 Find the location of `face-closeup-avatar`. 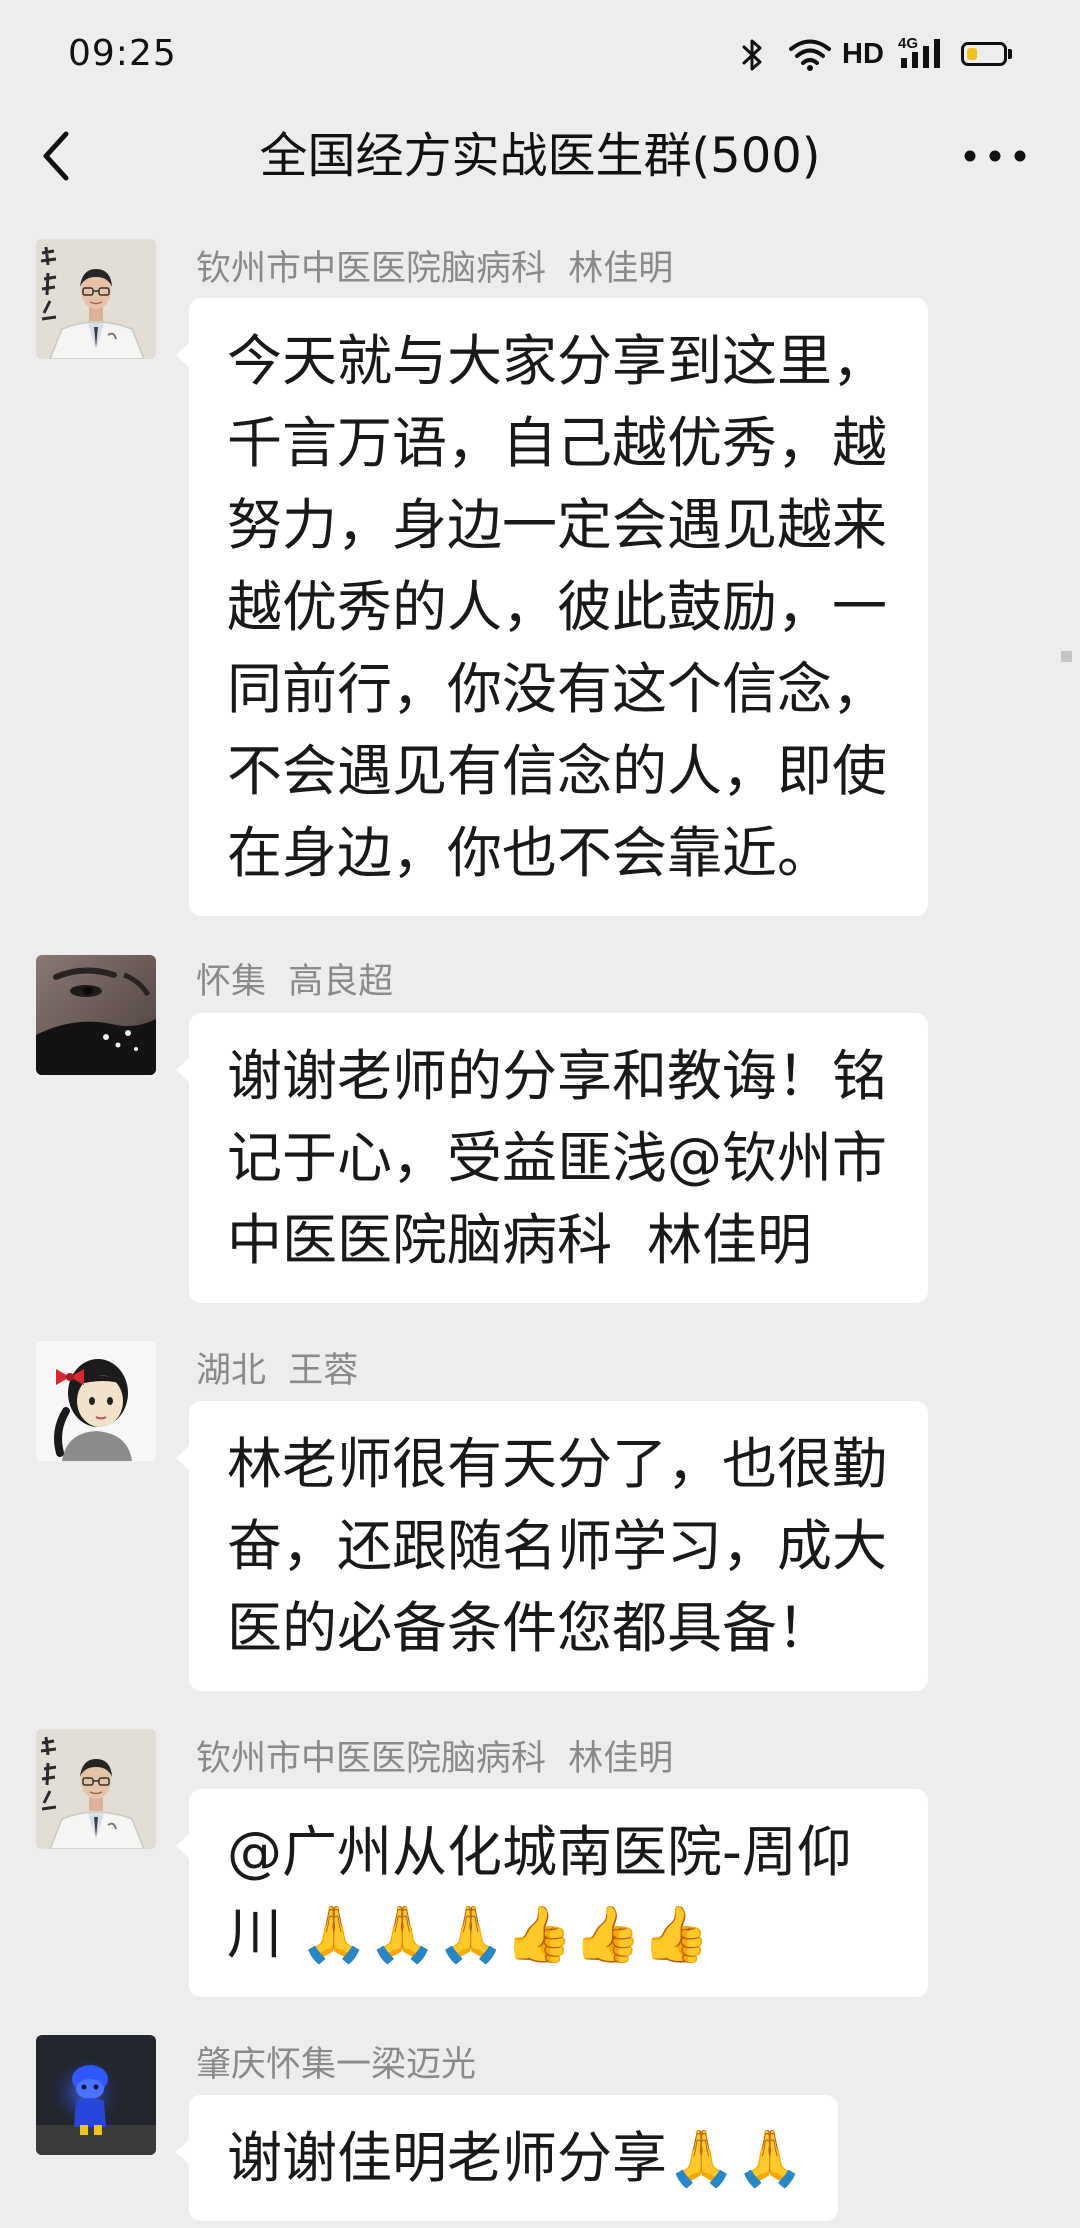

face-closeup-avatar is located at coordinates (96, 1015).